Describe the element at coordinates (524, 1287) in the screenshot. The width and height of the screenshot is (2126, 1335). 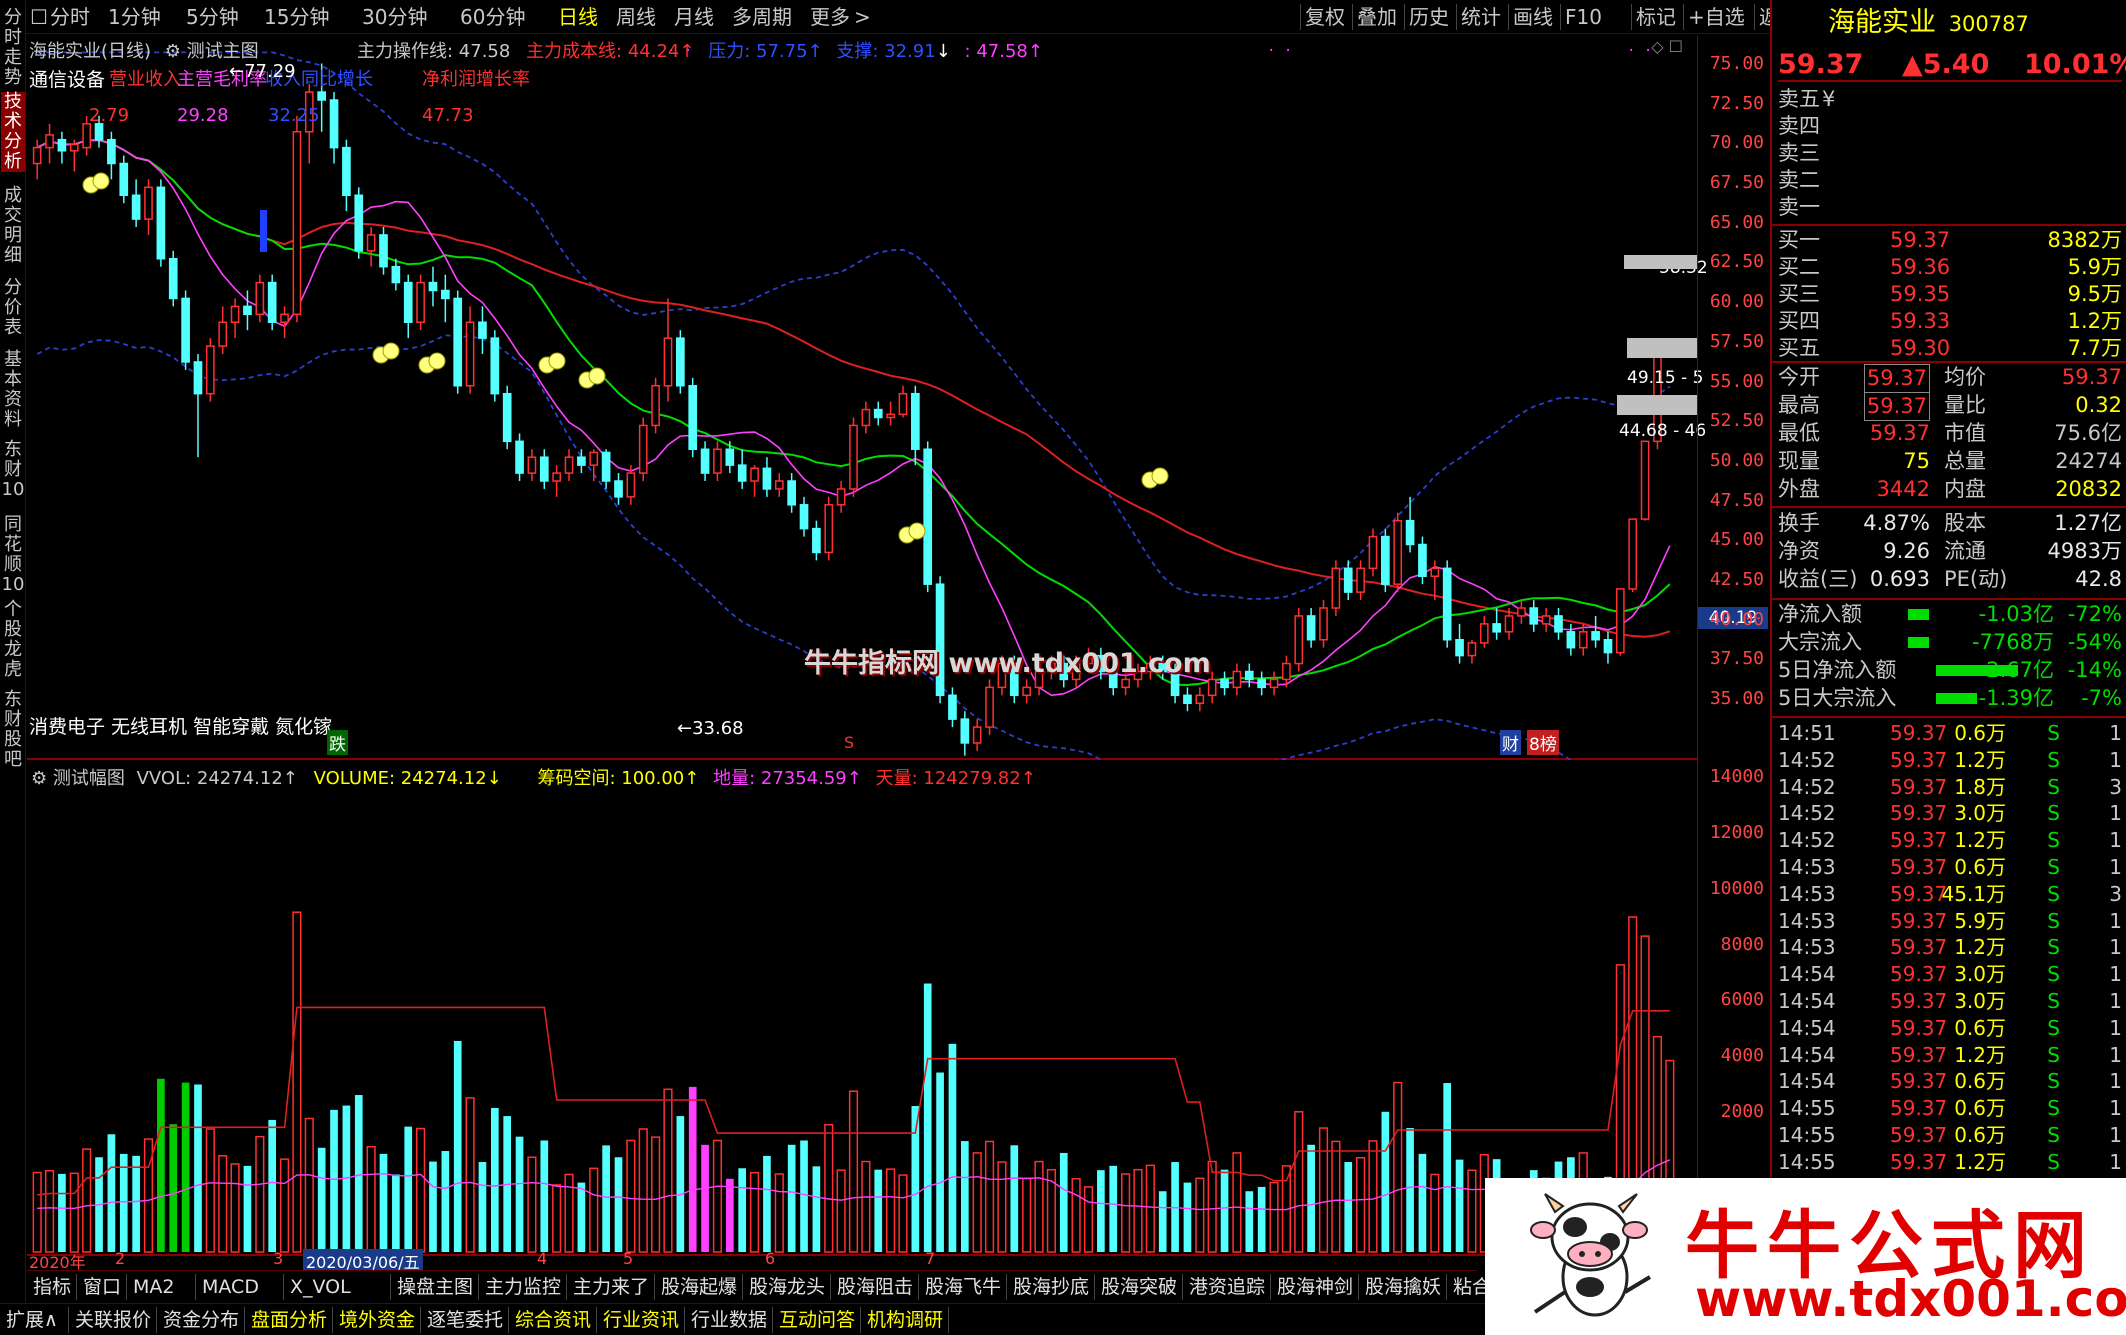
I see `indicator-tab: 主力监控` at that location.